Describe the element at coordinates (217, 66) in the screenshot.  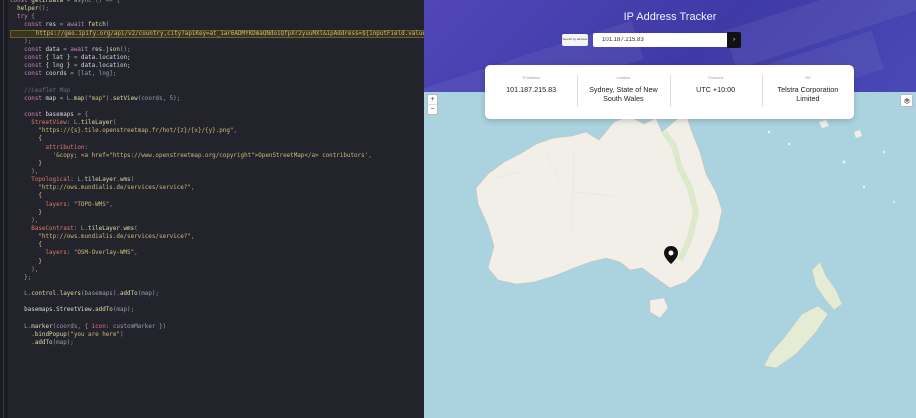
I see `code-line: const { lng } = data.location;` at that location.